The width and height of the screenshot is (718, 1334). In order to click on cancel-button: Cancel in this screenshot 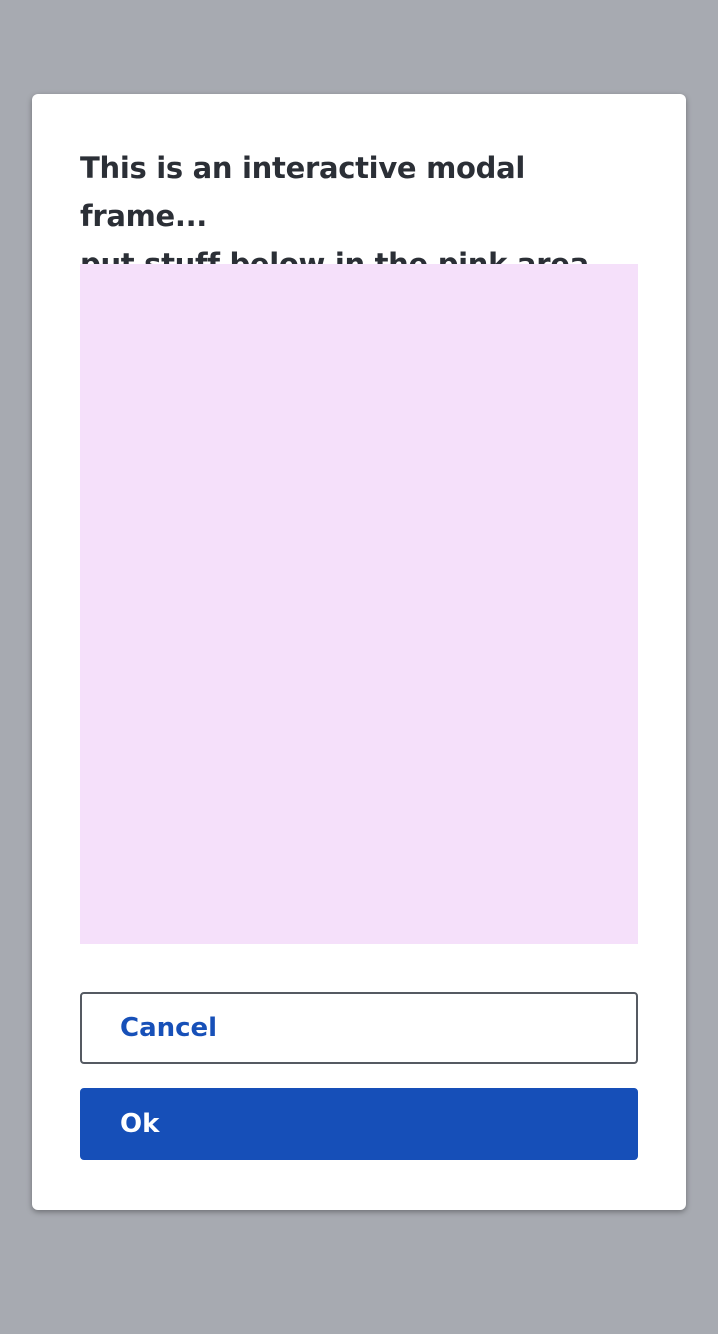, I will do `click(359, 1028)`.